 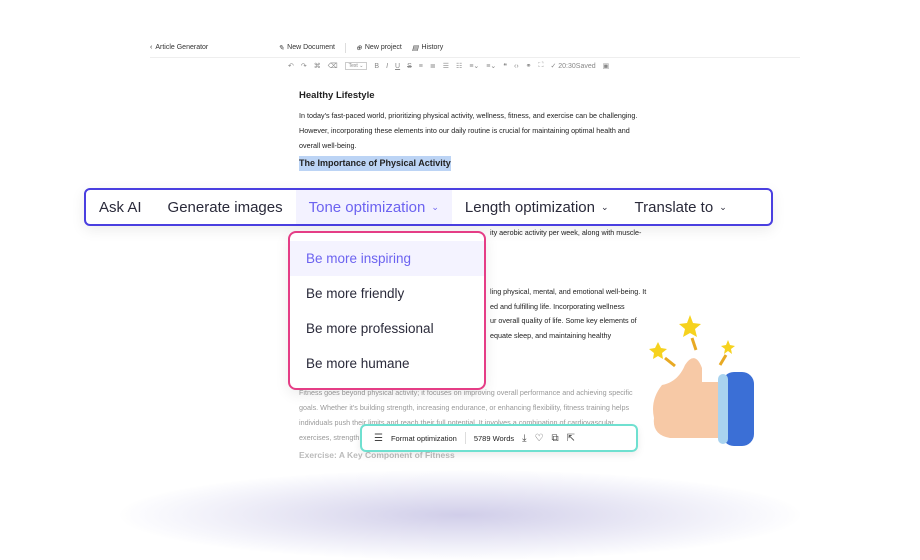 What do you see at coordinates (516, 66) in the screenshot?
I see `code-icon: ‹›` at bounding box center [516, 66].